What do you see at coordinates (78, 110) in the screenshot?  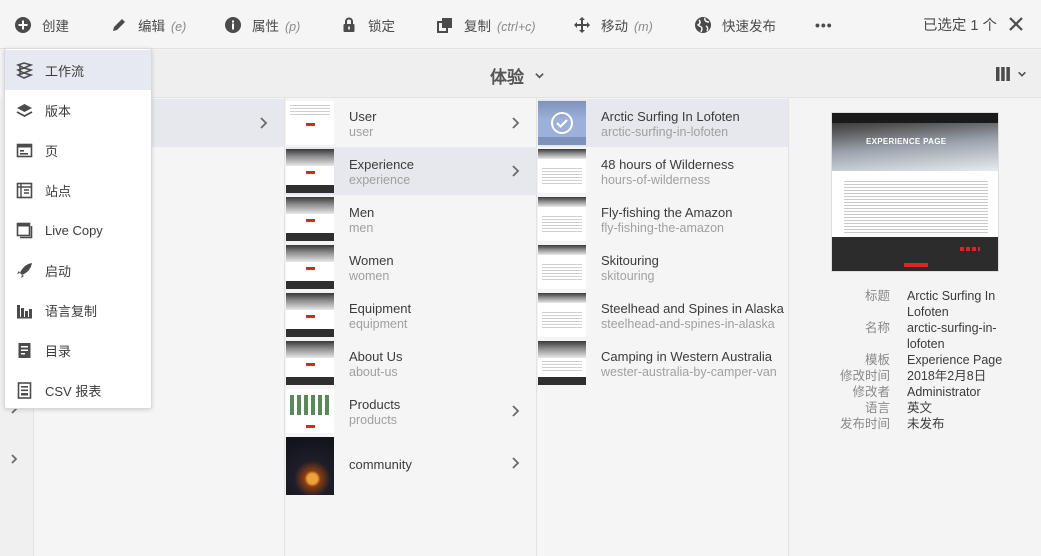 I see `menu-item-version: 版本` at bounding box center [78, 110].